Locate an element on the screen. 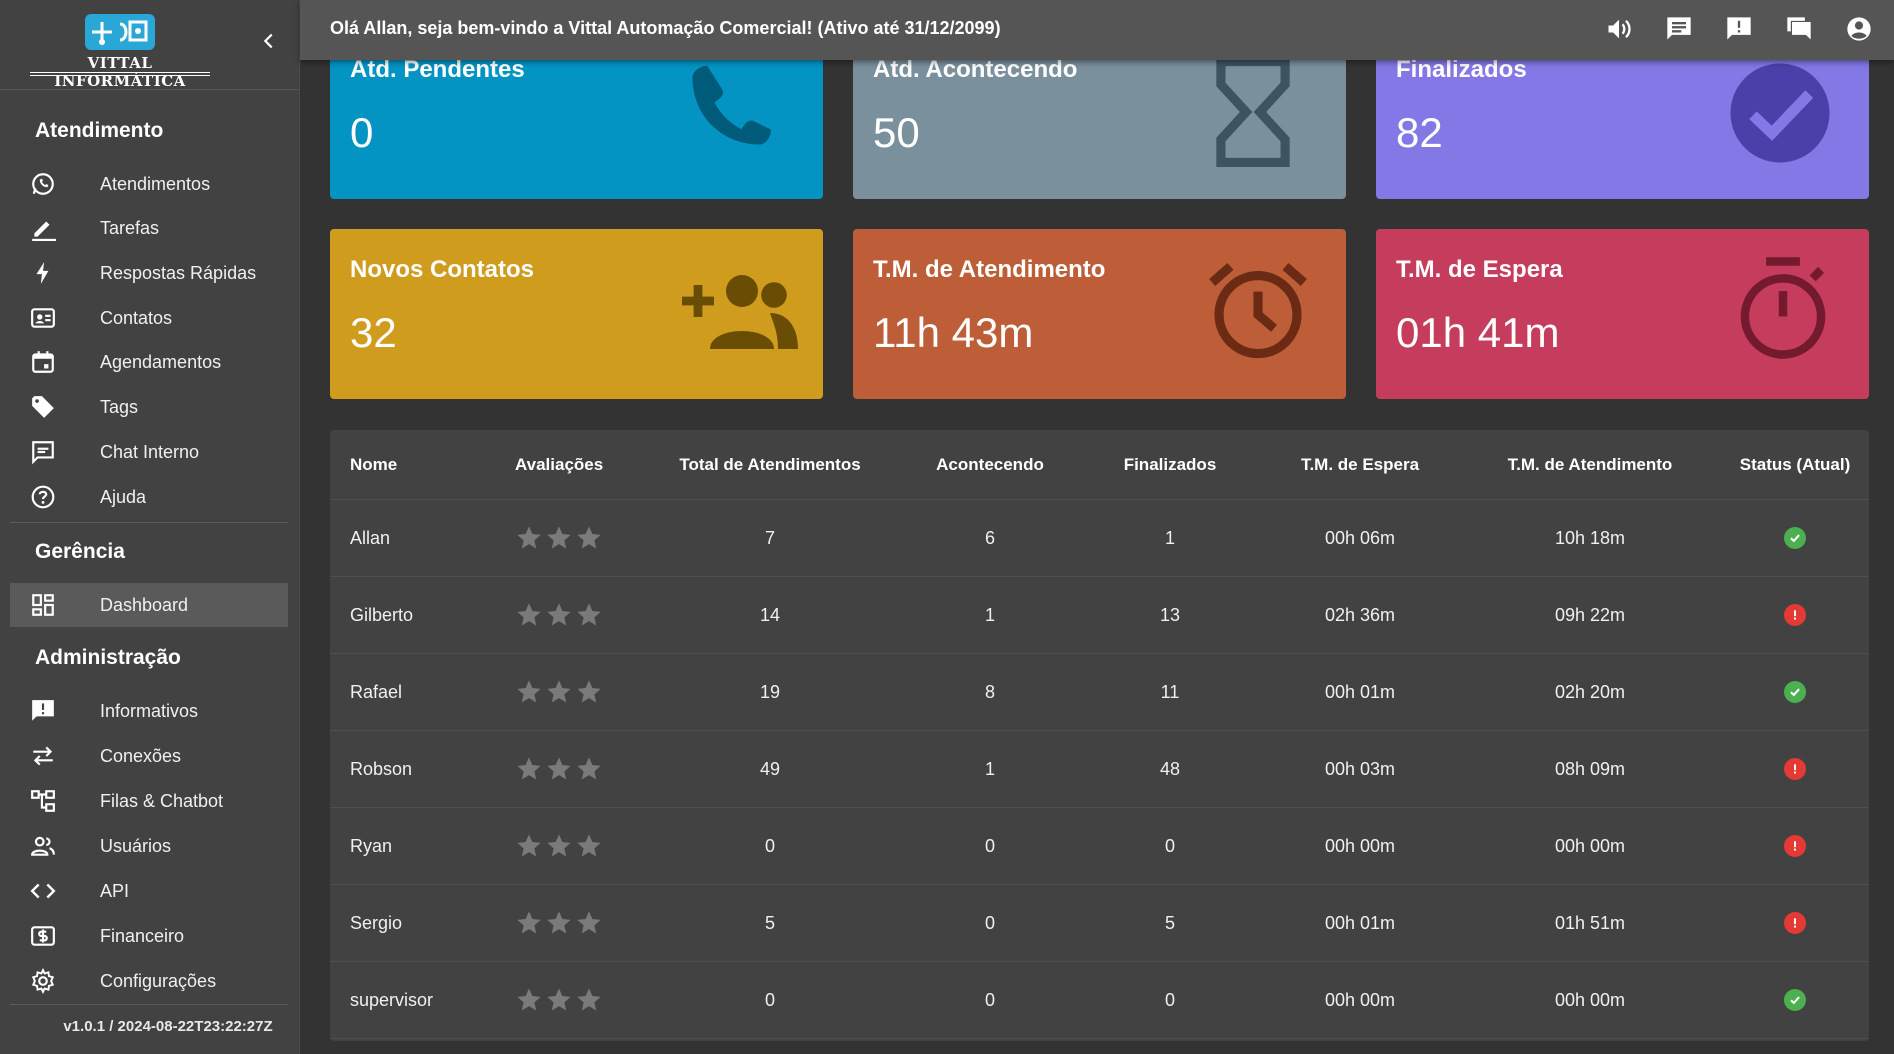 Image resolution: width=1894 pixels, height=1054 pixels. header-acontecendo: Acontecendo is located at coordinates (990, 464).